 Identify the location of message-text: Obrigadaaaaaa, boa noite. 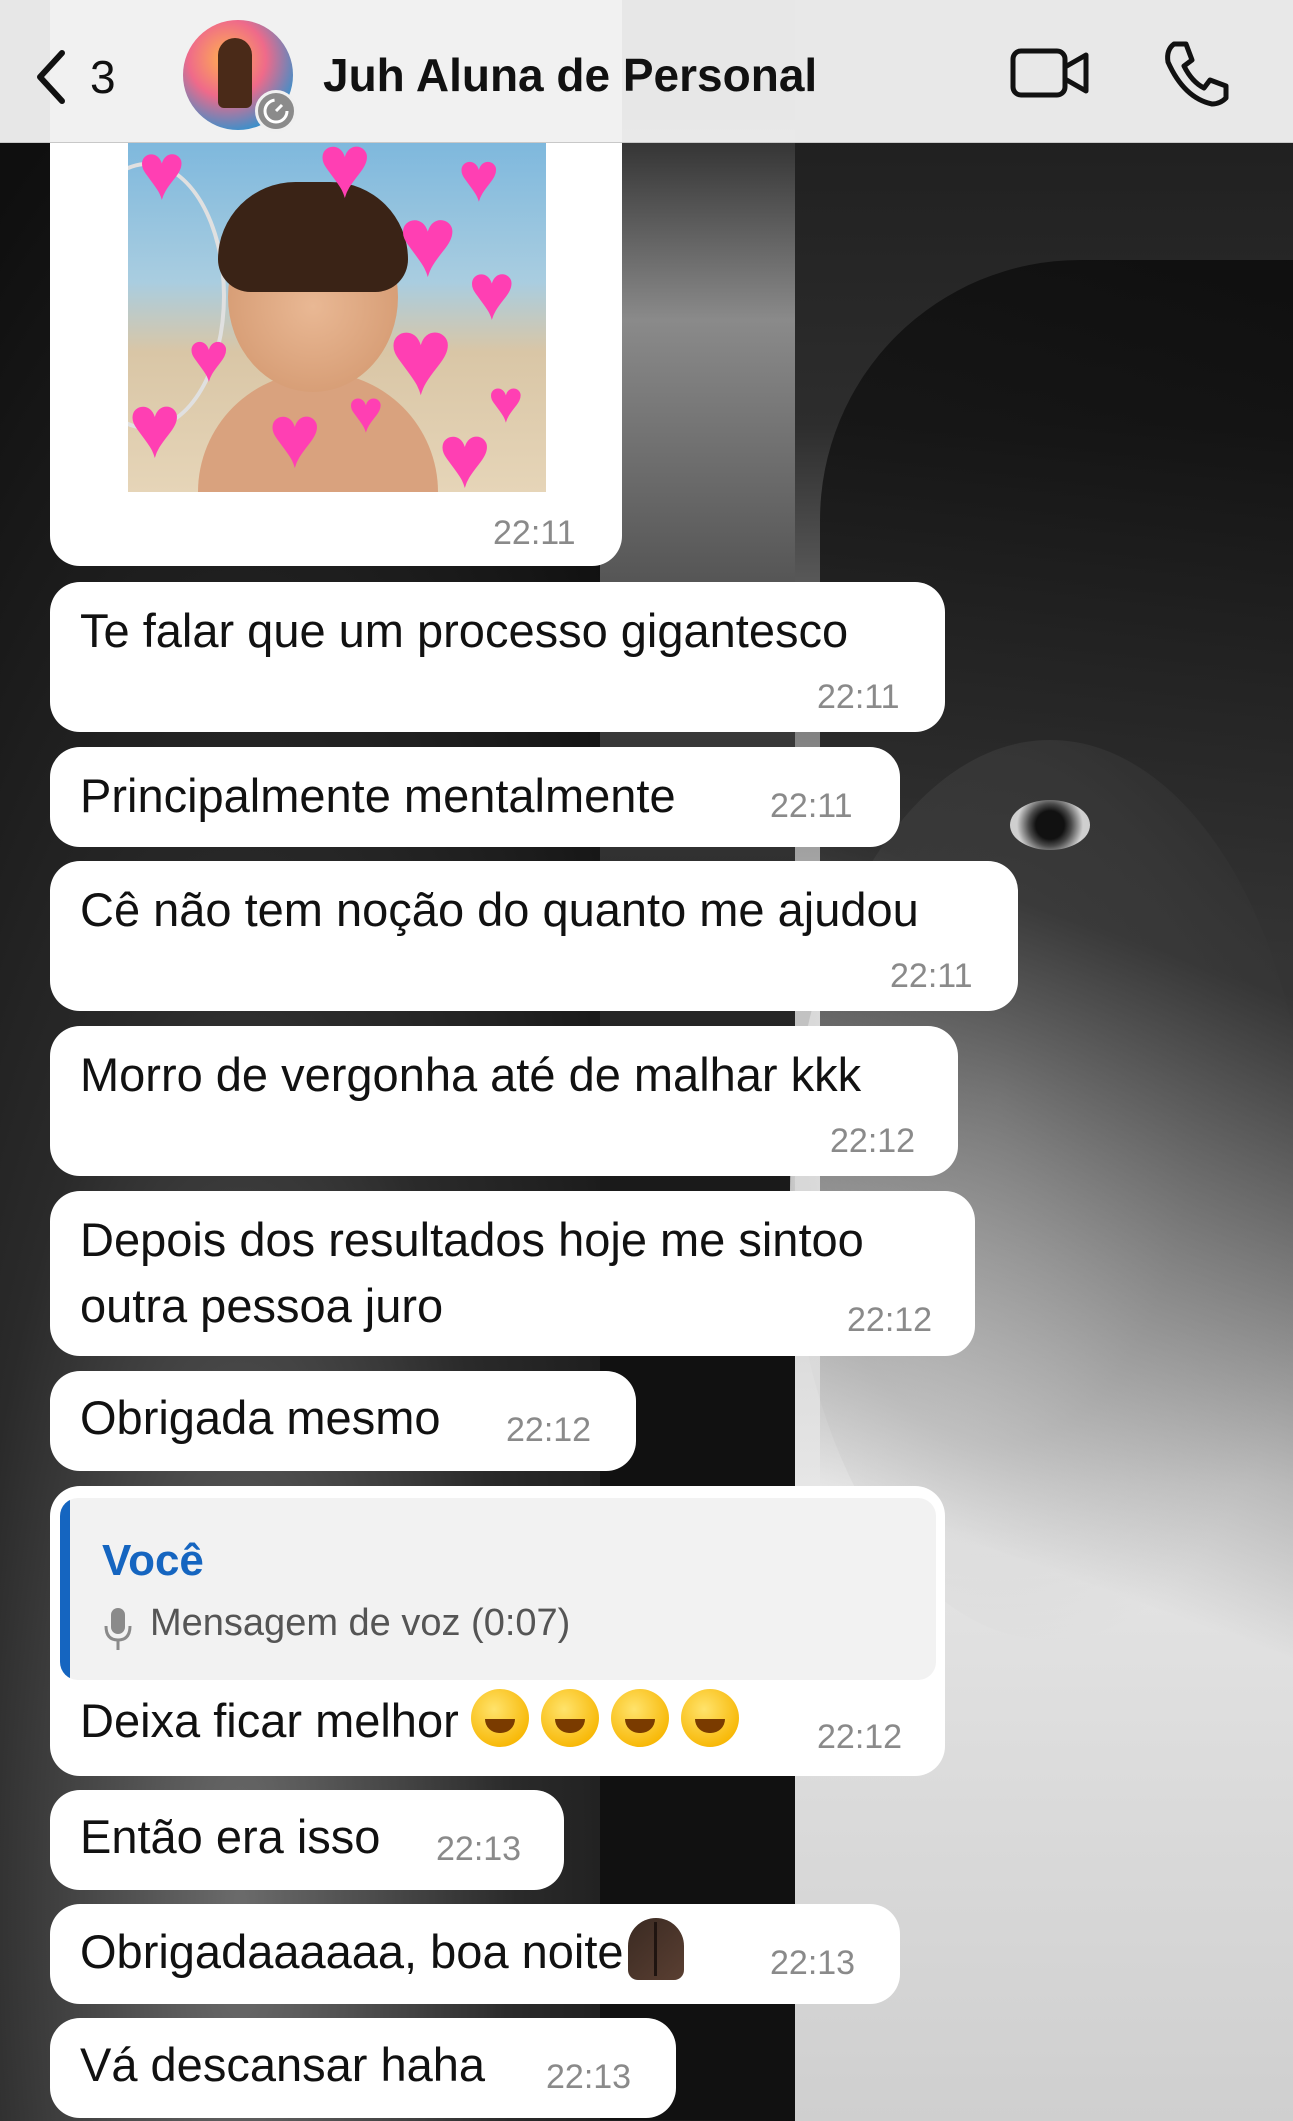
(382, 1951).